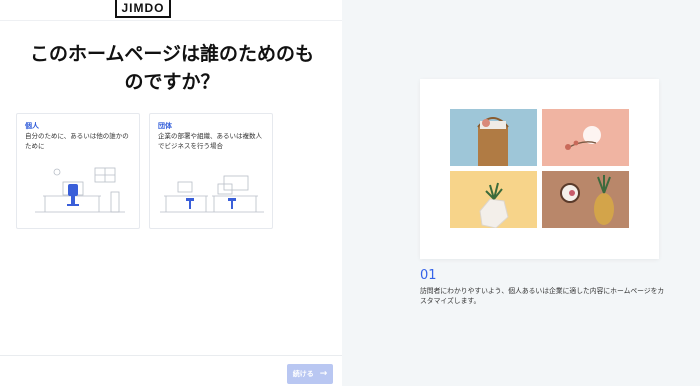 The height and width of the screenshot is (386, 700). I want to click on continue-button-label: 続ける, so click(303, 374).